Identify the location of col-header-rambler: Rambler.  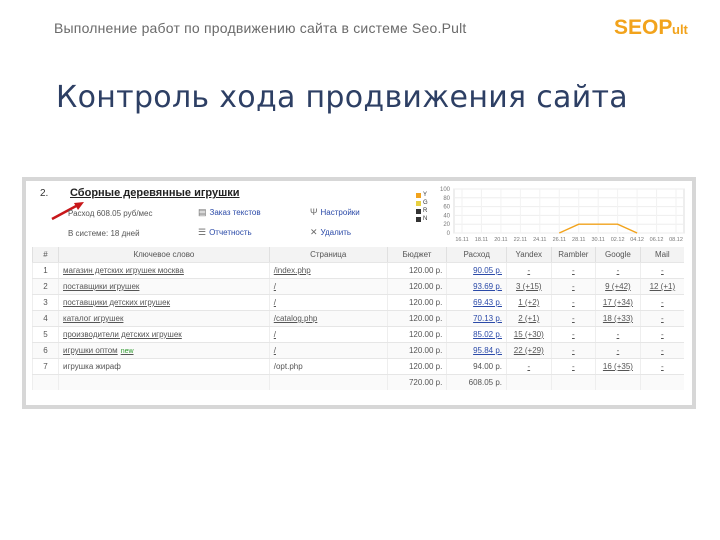
(573, 255).